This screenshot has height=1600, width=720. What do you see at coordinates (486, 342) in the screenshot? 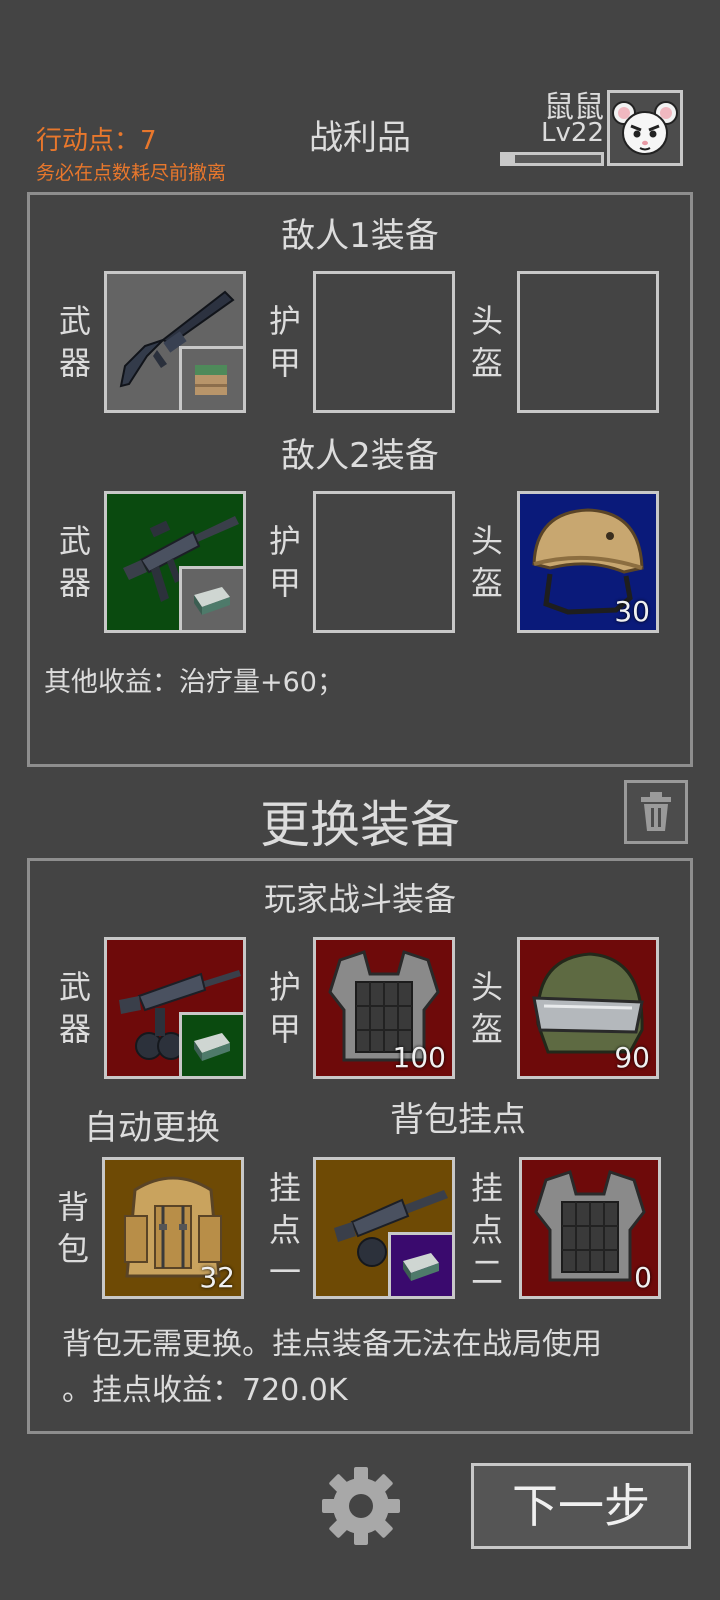
I see `enemy1-helmet-label: 头盔` at bounding box center [486, 342].